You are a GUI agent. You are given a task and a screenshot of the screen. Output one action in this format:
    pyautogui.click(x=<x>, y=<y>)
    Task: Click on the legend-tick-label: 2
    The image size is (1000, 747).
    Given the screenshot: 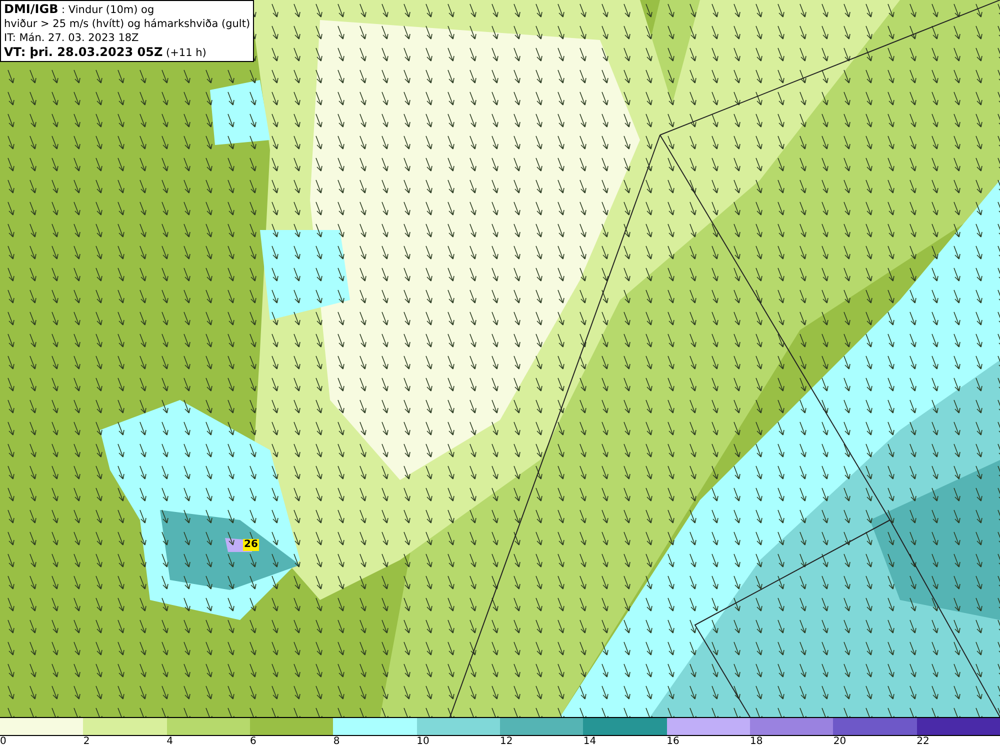 What is the action you would take?
    pyautogui.click(x=86, y=741)
    